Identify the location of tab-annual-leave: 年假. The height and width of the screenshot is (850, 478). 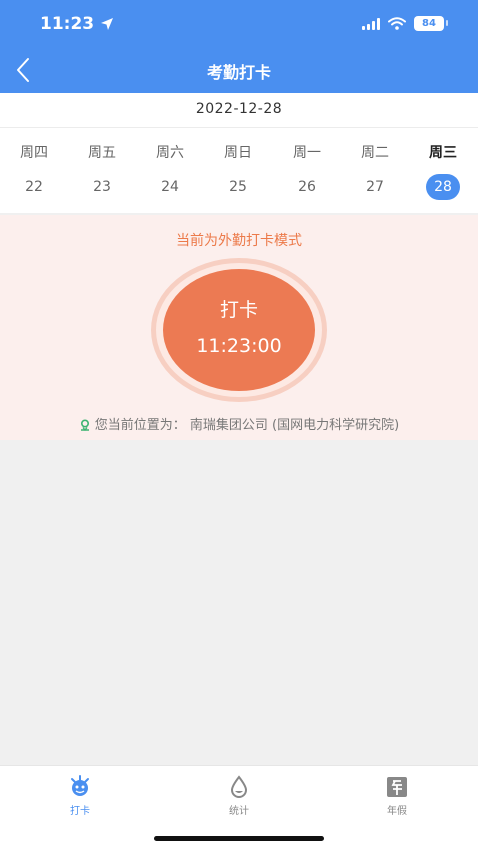
(397, 795).